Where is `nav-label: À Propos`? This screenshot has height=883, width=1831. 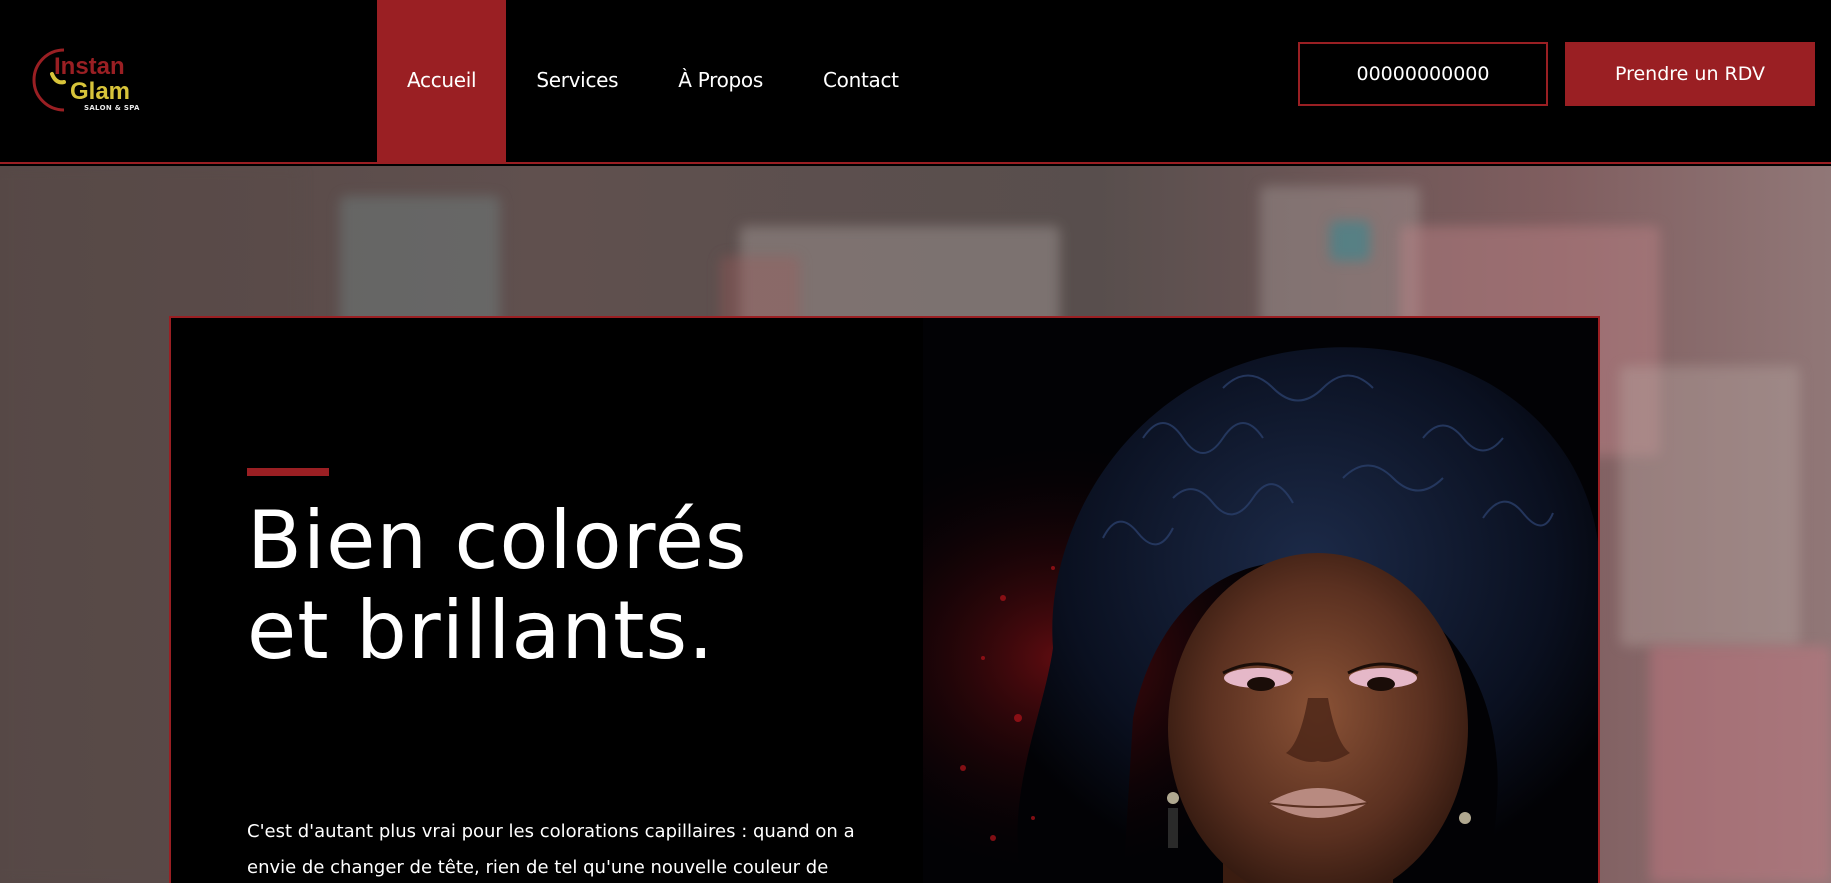
nav-label: À Propos is located at coordinates (720, 80).